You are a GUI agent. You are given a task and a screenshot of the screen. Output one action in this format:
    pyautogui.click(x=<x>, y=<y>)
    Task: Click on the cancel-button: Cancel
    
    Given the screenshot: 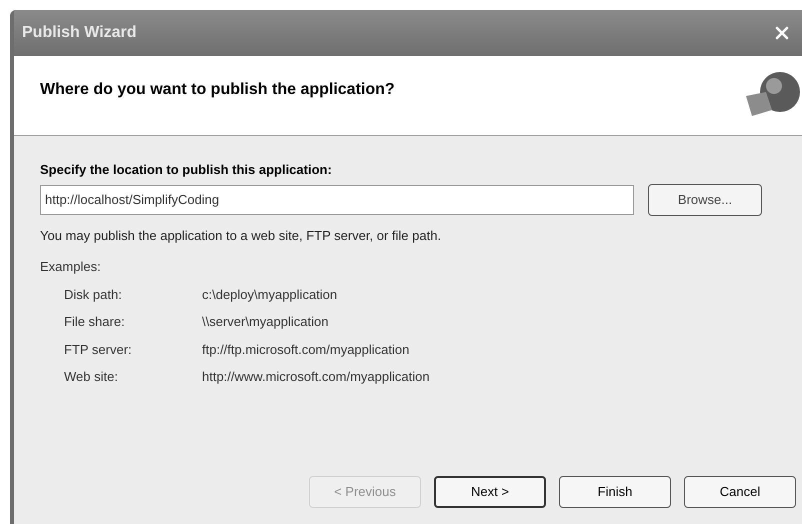 What is the action you would take?
    pyautogui.click(x=740, y=492)
    